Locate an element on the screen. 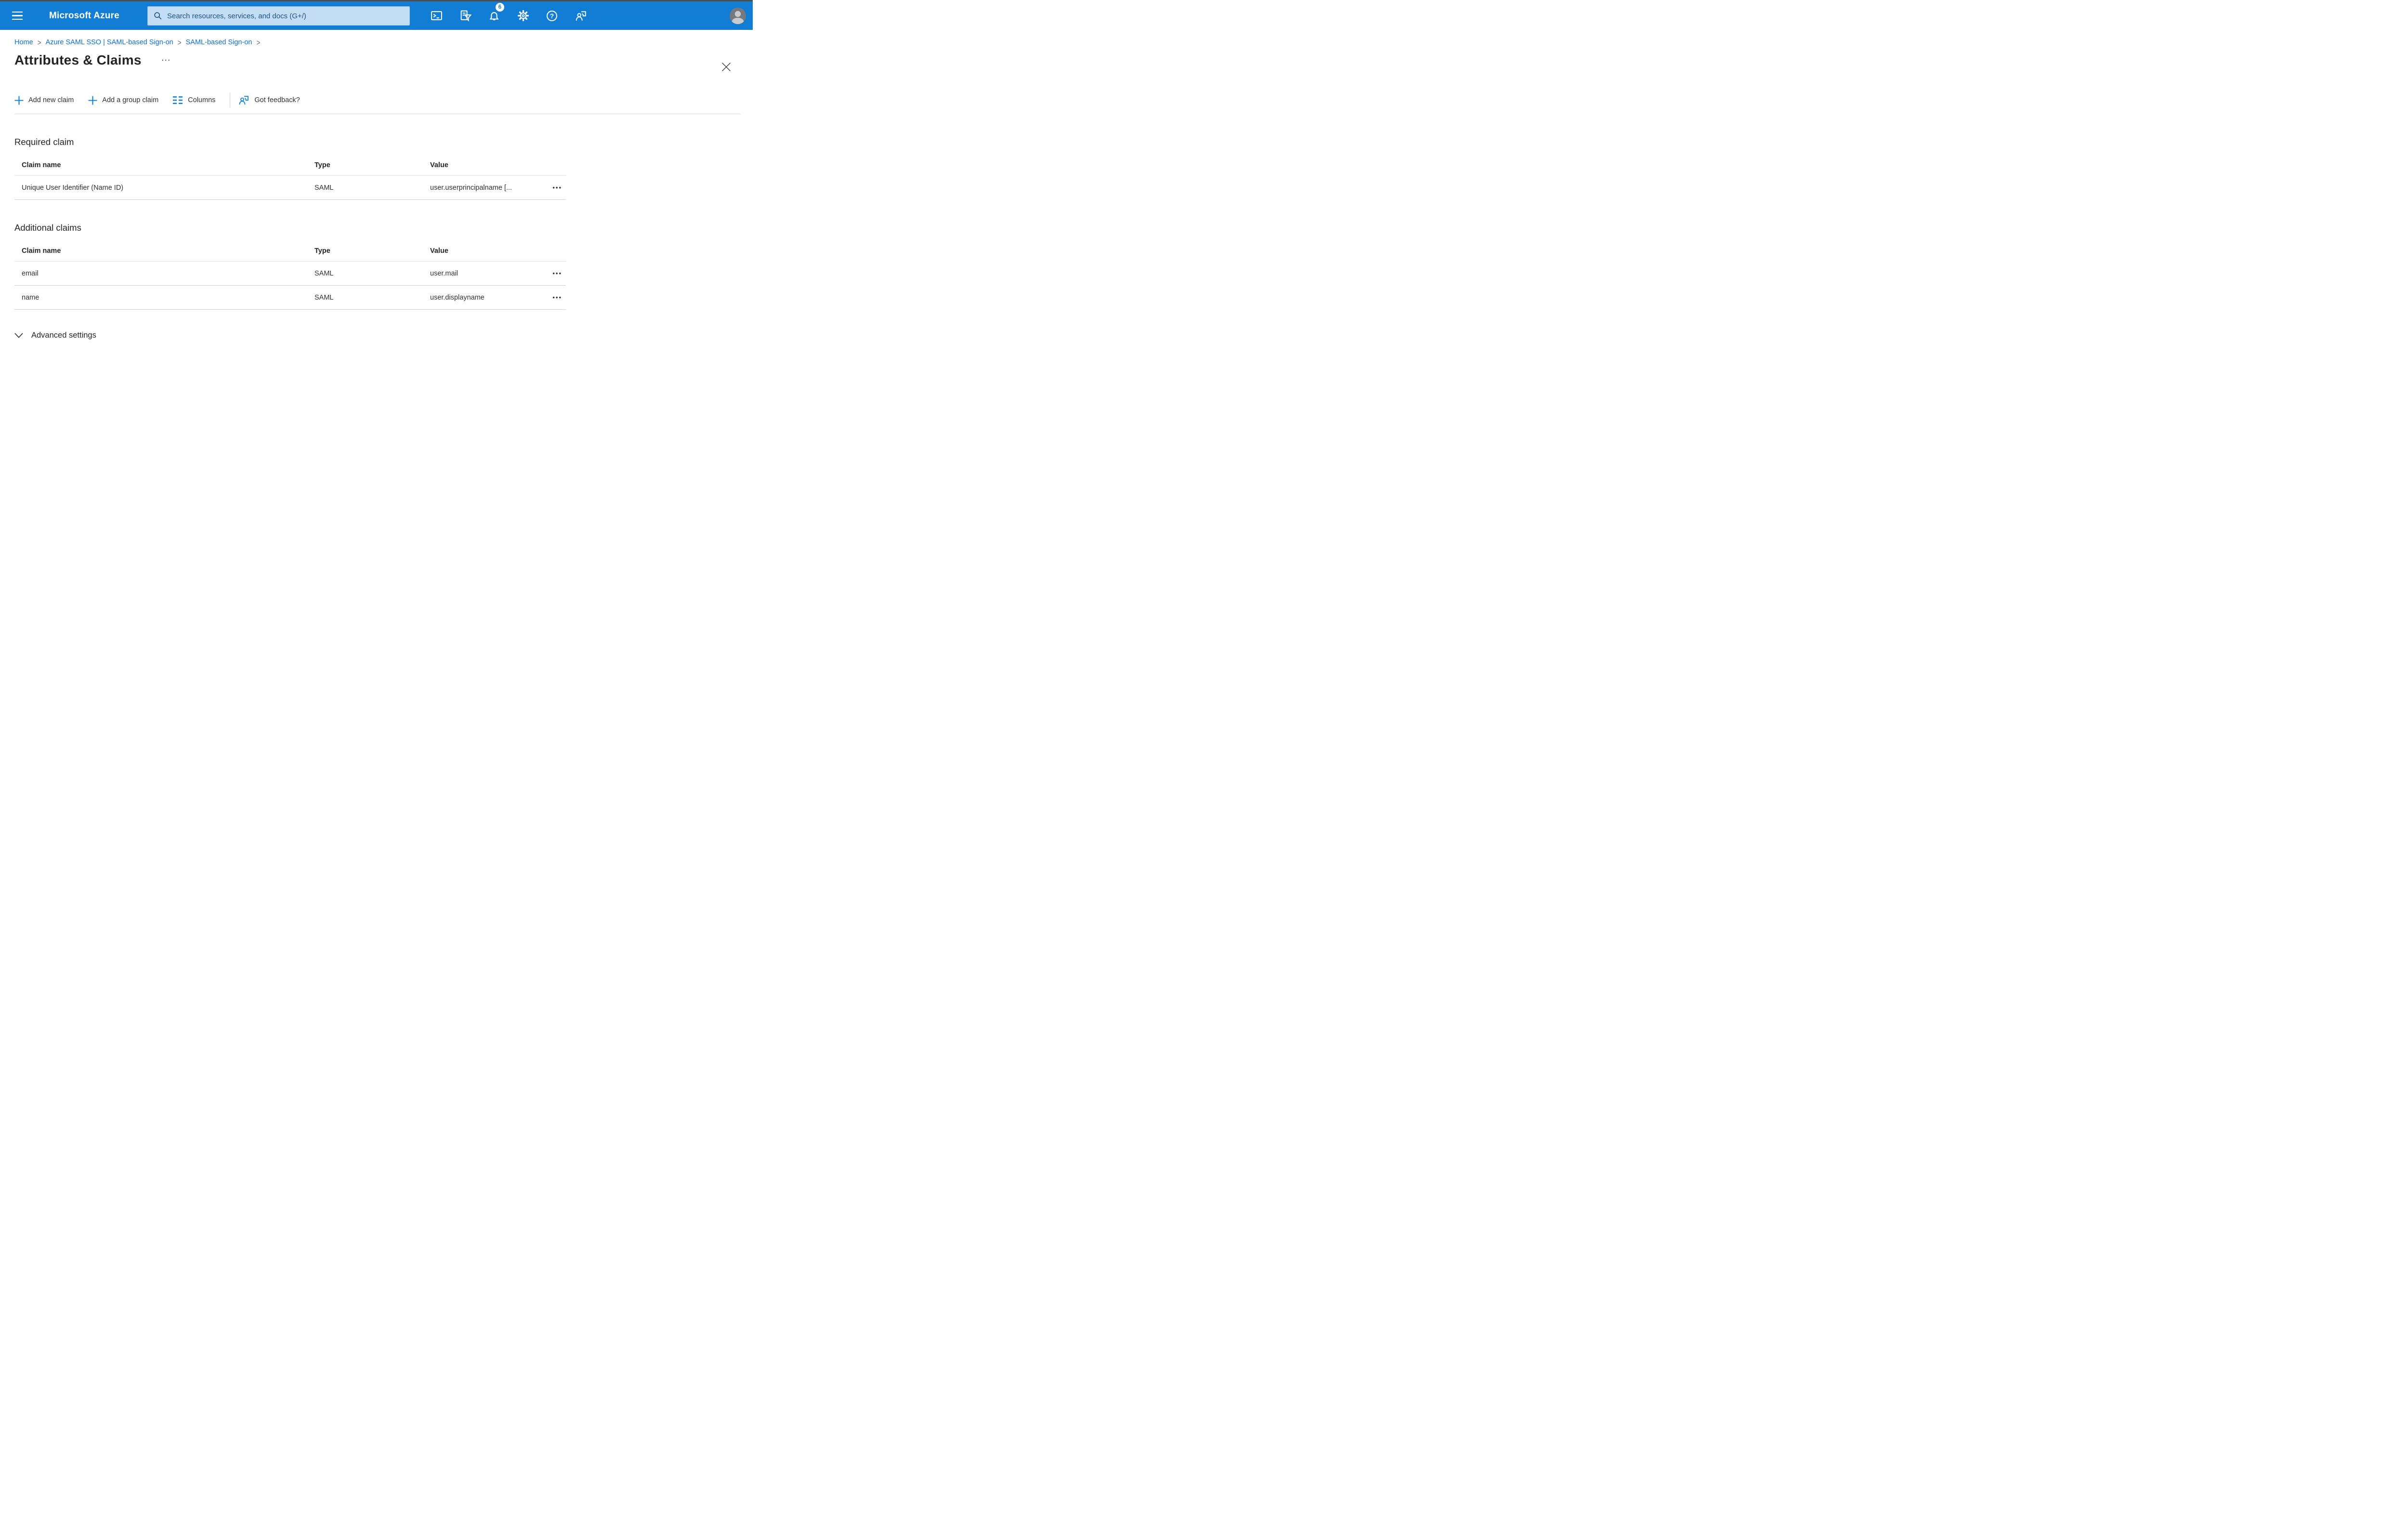 The image size is (2408, 1523). table-row: email SAML user.mail ••• is located at coordinates (290, 274).